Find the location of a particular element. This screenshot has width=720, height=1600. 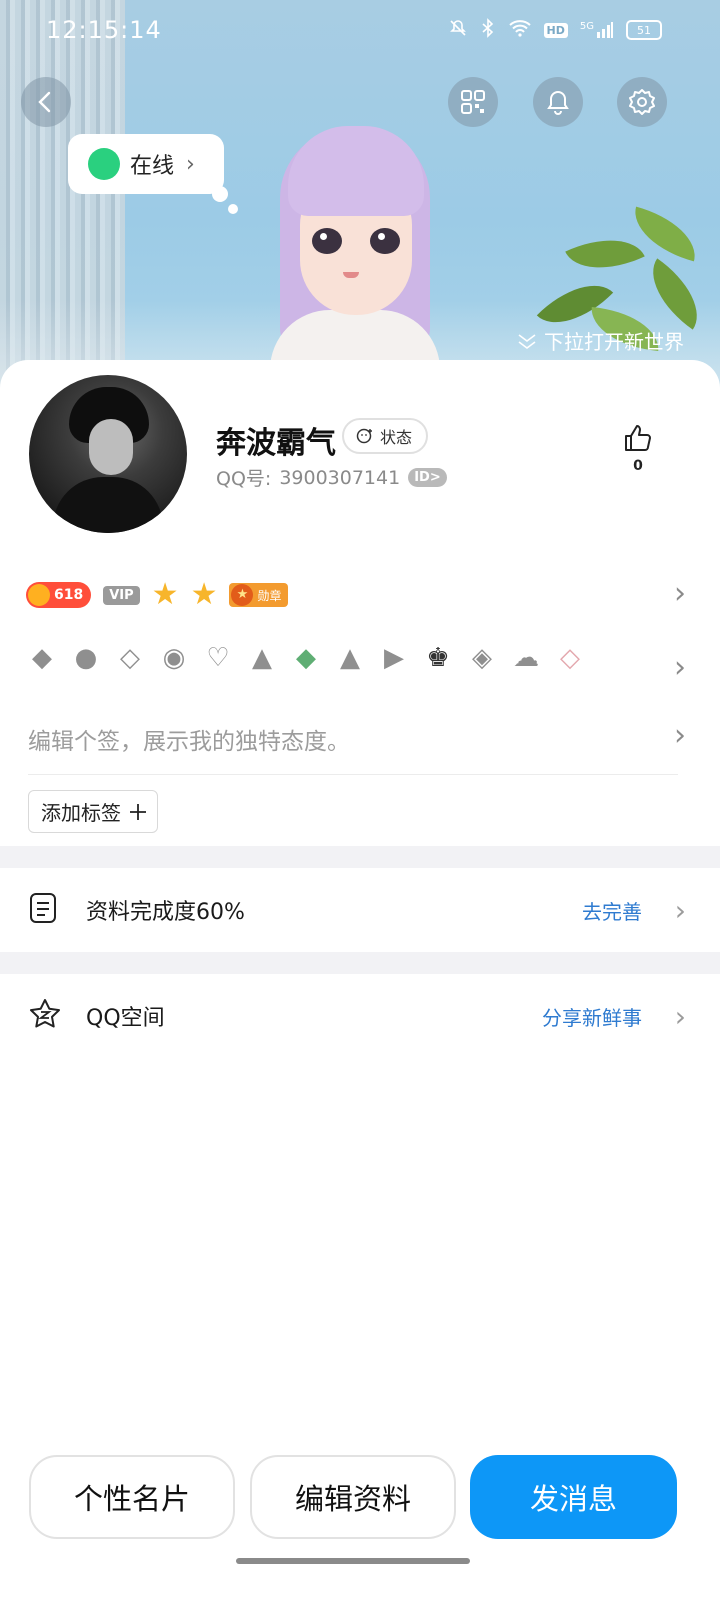

penguin-crown-icon: ◆ is located at coordinates (42, 658).